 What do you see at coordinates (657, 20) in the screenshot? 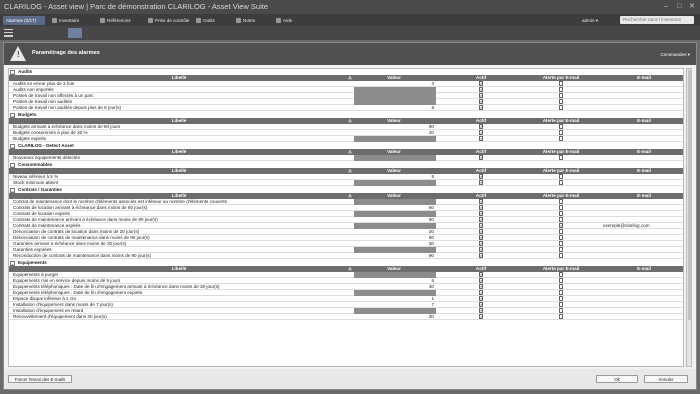
I see `search-input: Rechercher dans l'inventaire` at bounding box center [657, 20].